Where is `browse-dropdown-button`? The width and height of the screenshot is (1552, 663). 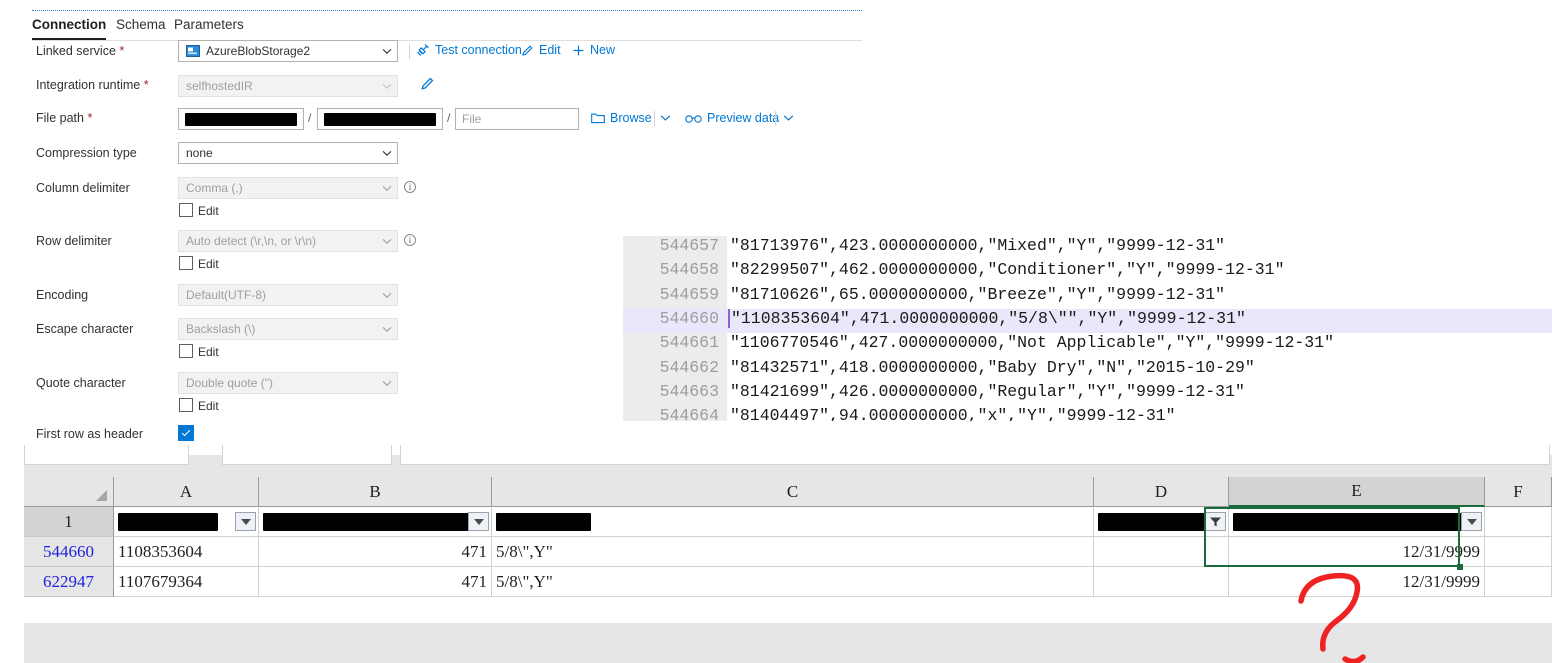
browse-dropdown-button is located at coordinates (665, 117).